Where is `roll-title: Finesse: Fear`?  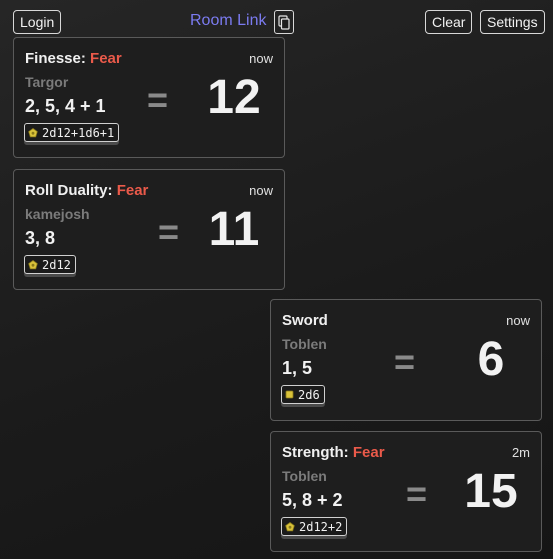
roll-title: Finesse: Fear is located at coordinates (73, 58).